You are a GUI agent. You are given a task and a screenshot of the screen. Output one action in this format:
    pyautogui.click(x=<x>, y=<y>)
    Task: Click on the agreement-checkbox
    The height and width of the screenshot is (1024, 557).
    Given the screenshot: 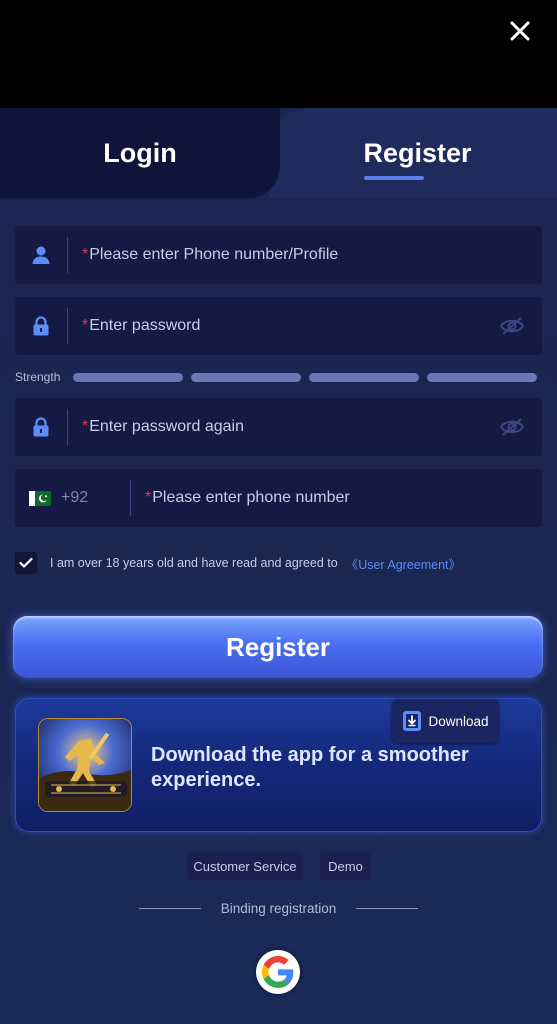 What is the action you would take?
    pyautogui.click(x=26, y=563)
    